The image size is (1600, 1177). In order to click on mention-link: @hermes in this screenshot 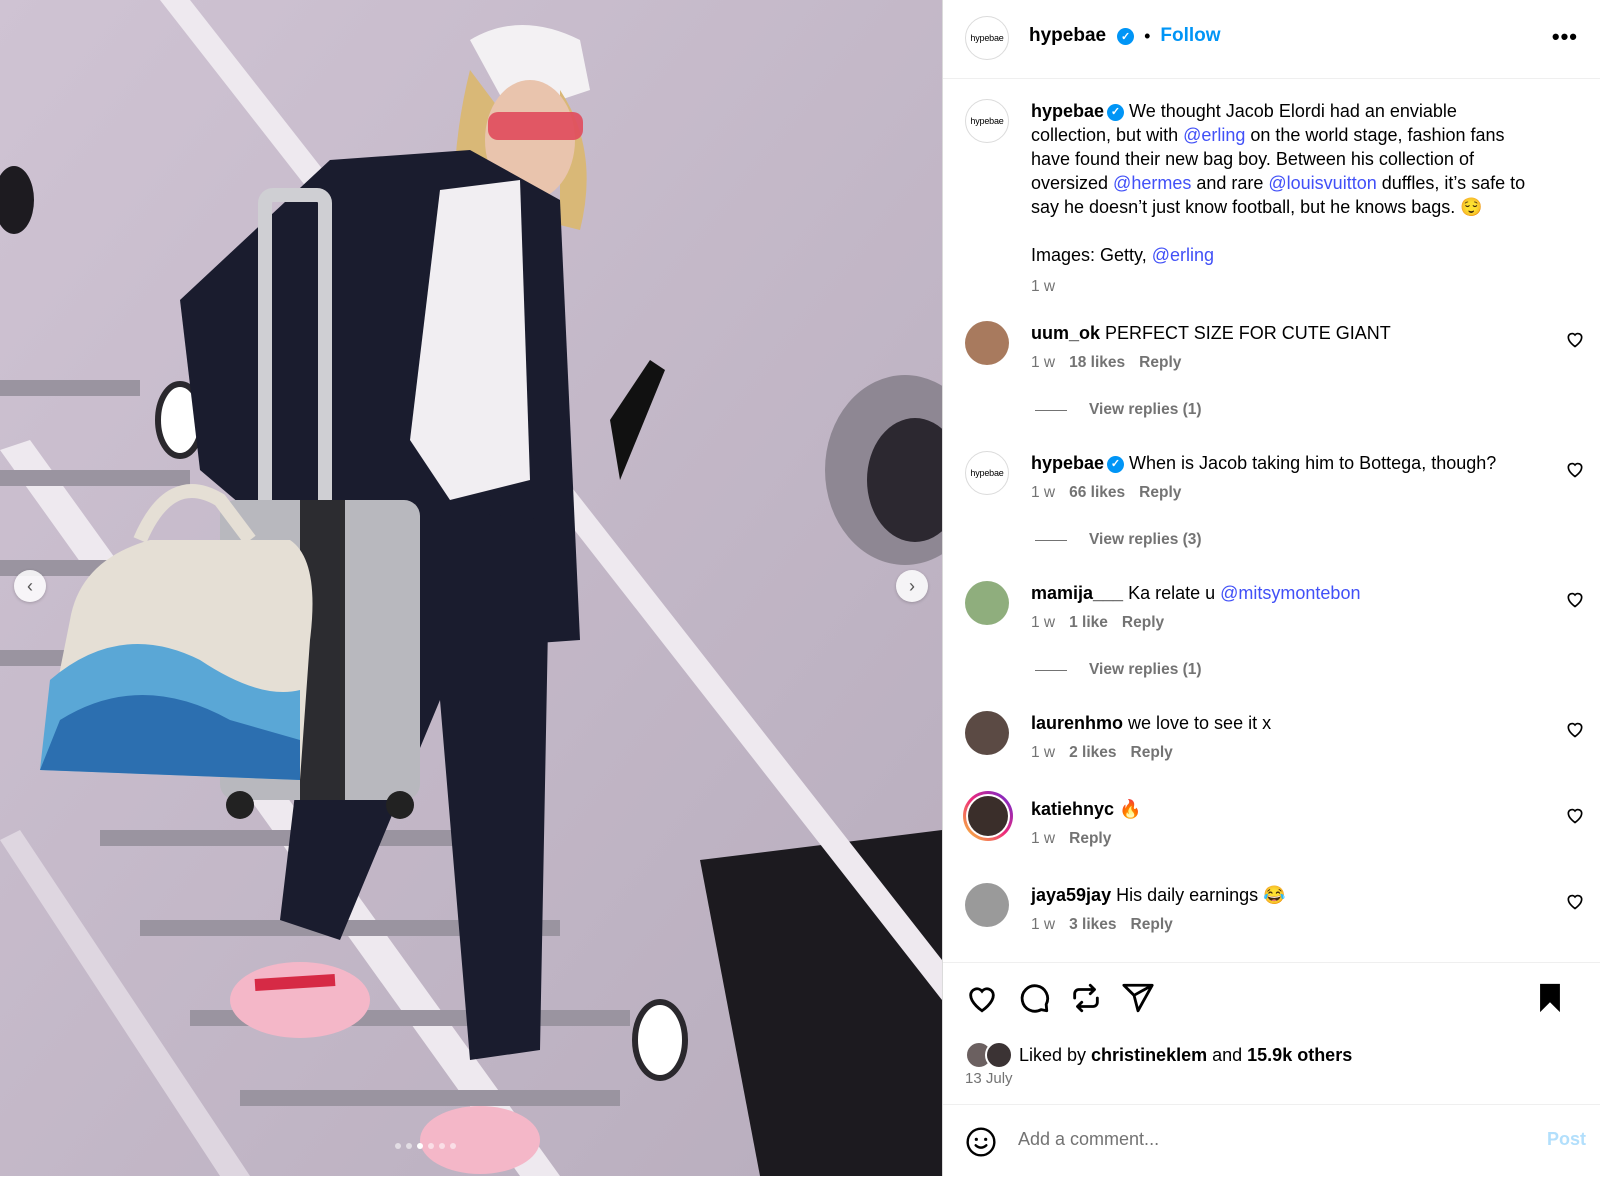, I will do `click(1152, 183)`.